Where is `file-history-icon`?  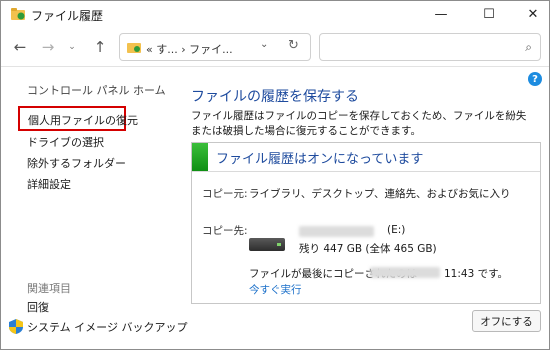
file-history-icon is located at coordinates (18, 14).